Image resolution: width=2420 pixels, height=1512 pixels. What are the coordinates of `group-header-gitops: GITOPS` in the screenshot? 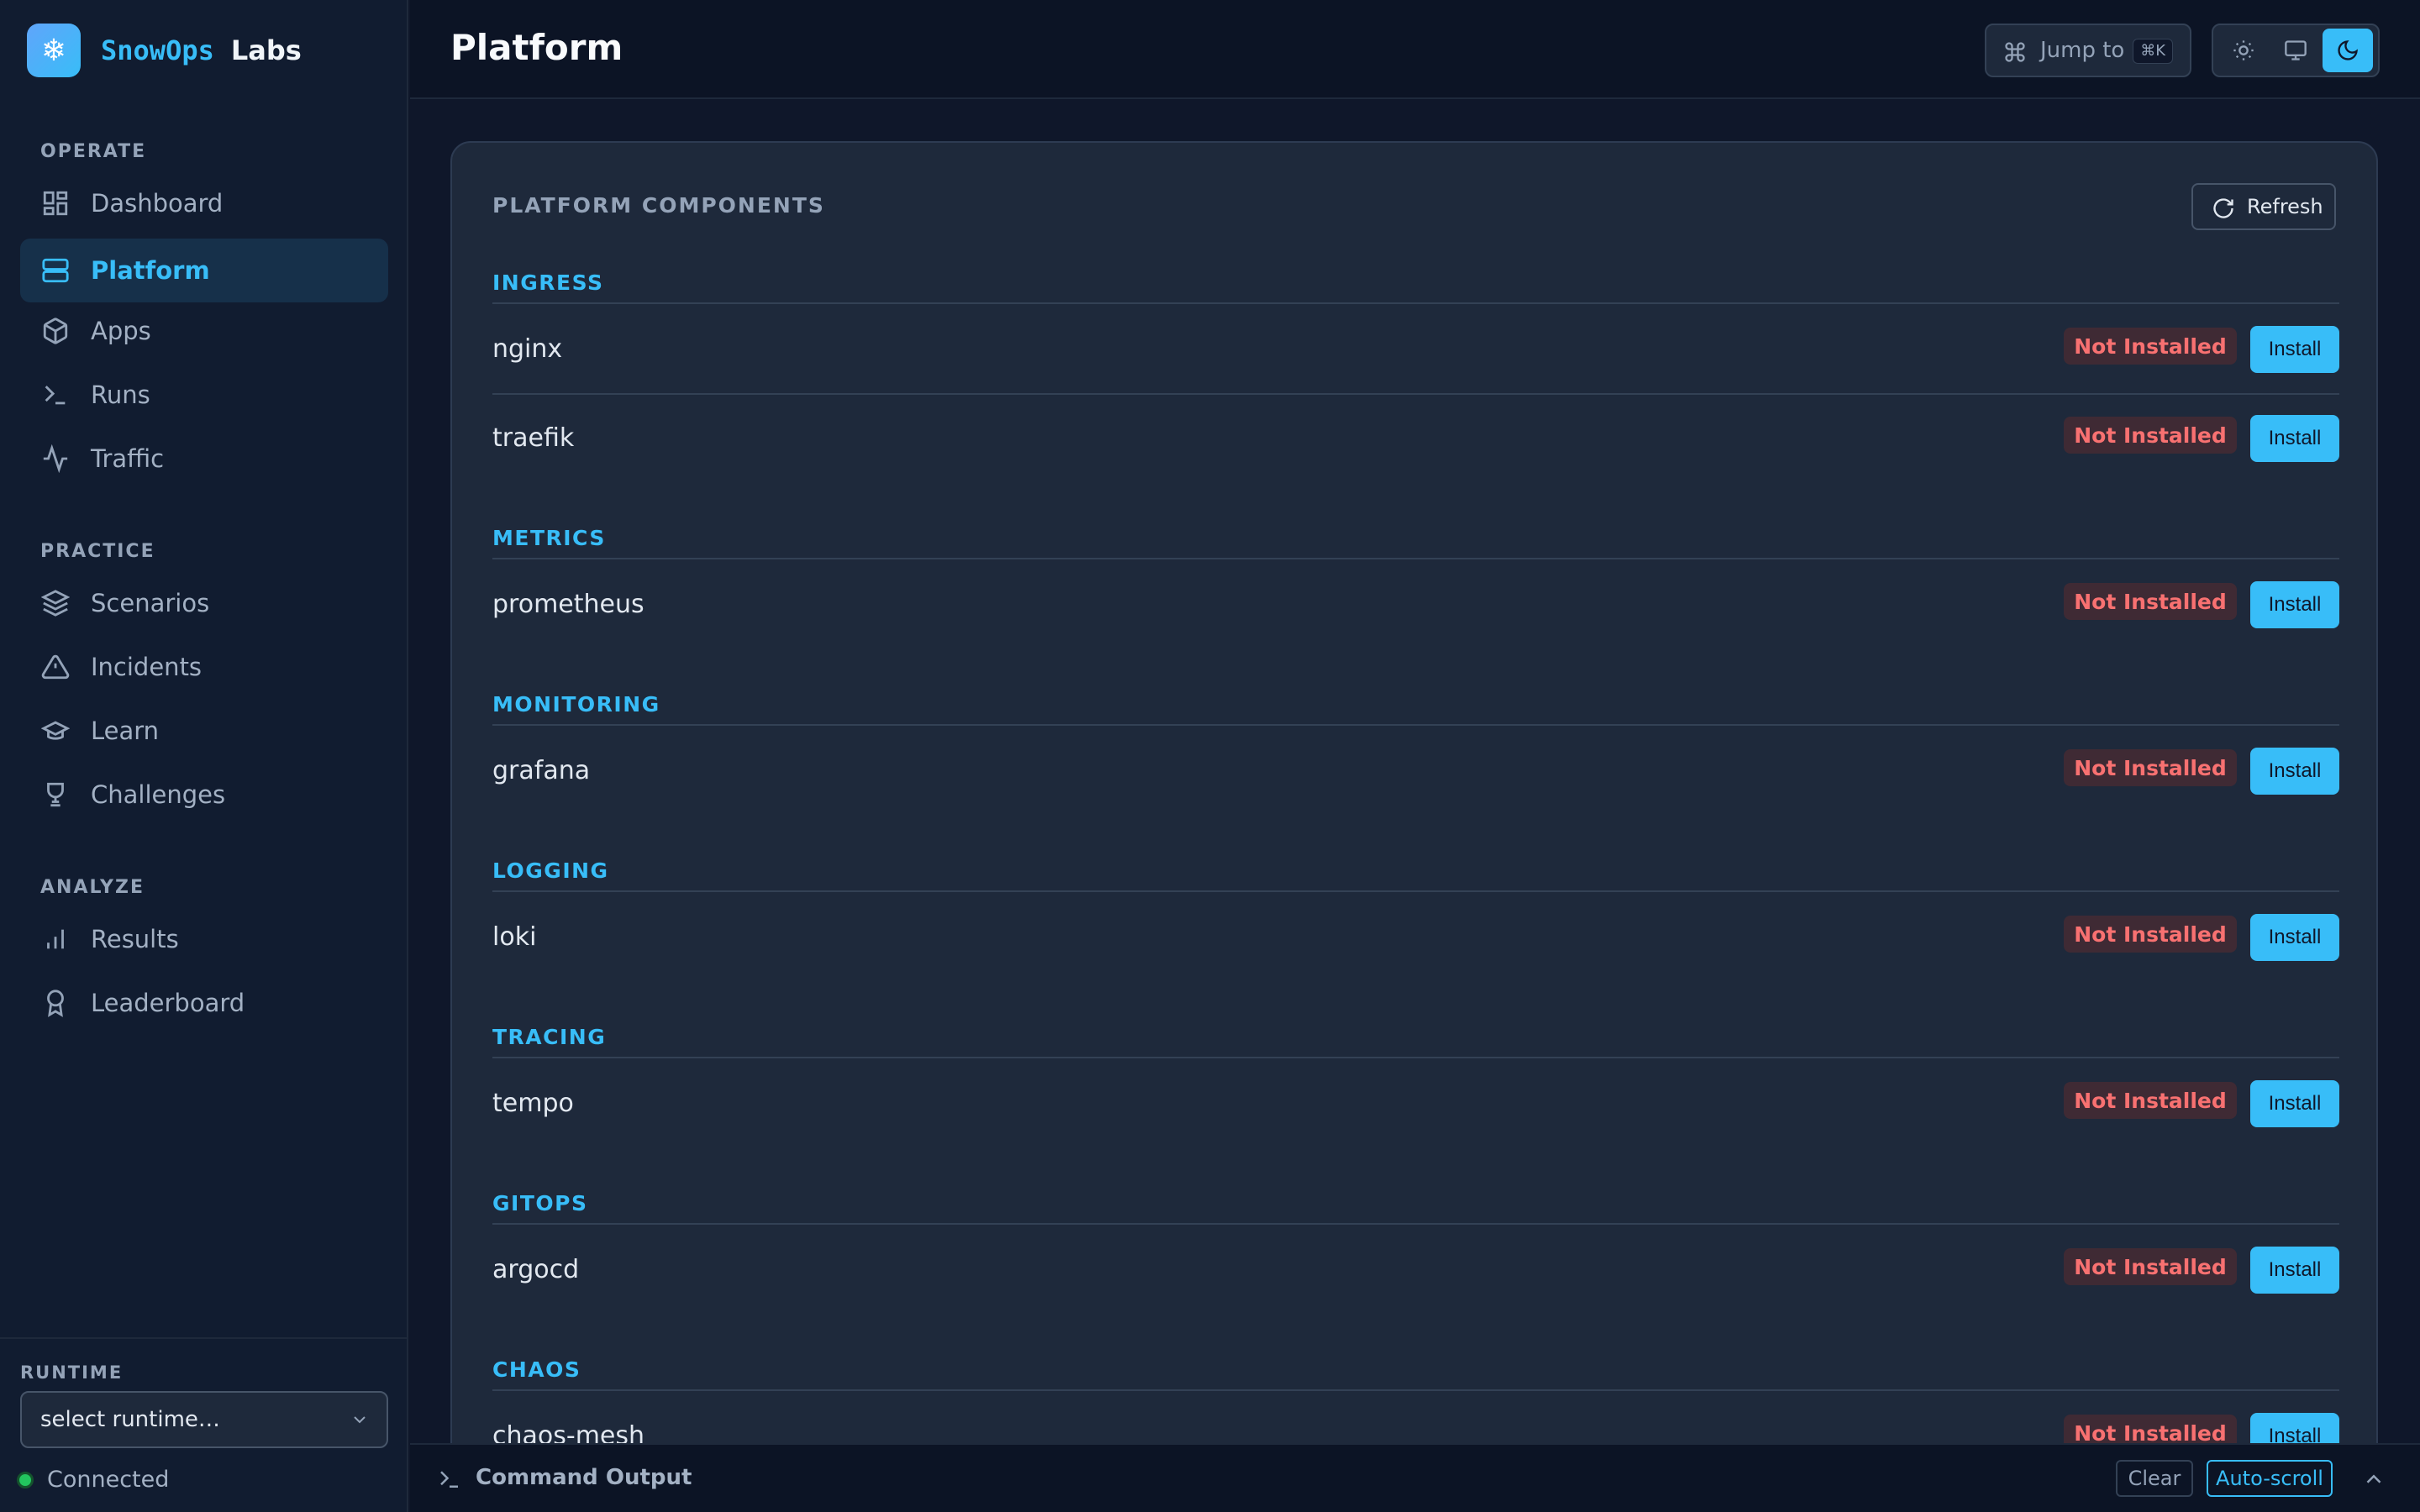 It's located at (1415, 1208).